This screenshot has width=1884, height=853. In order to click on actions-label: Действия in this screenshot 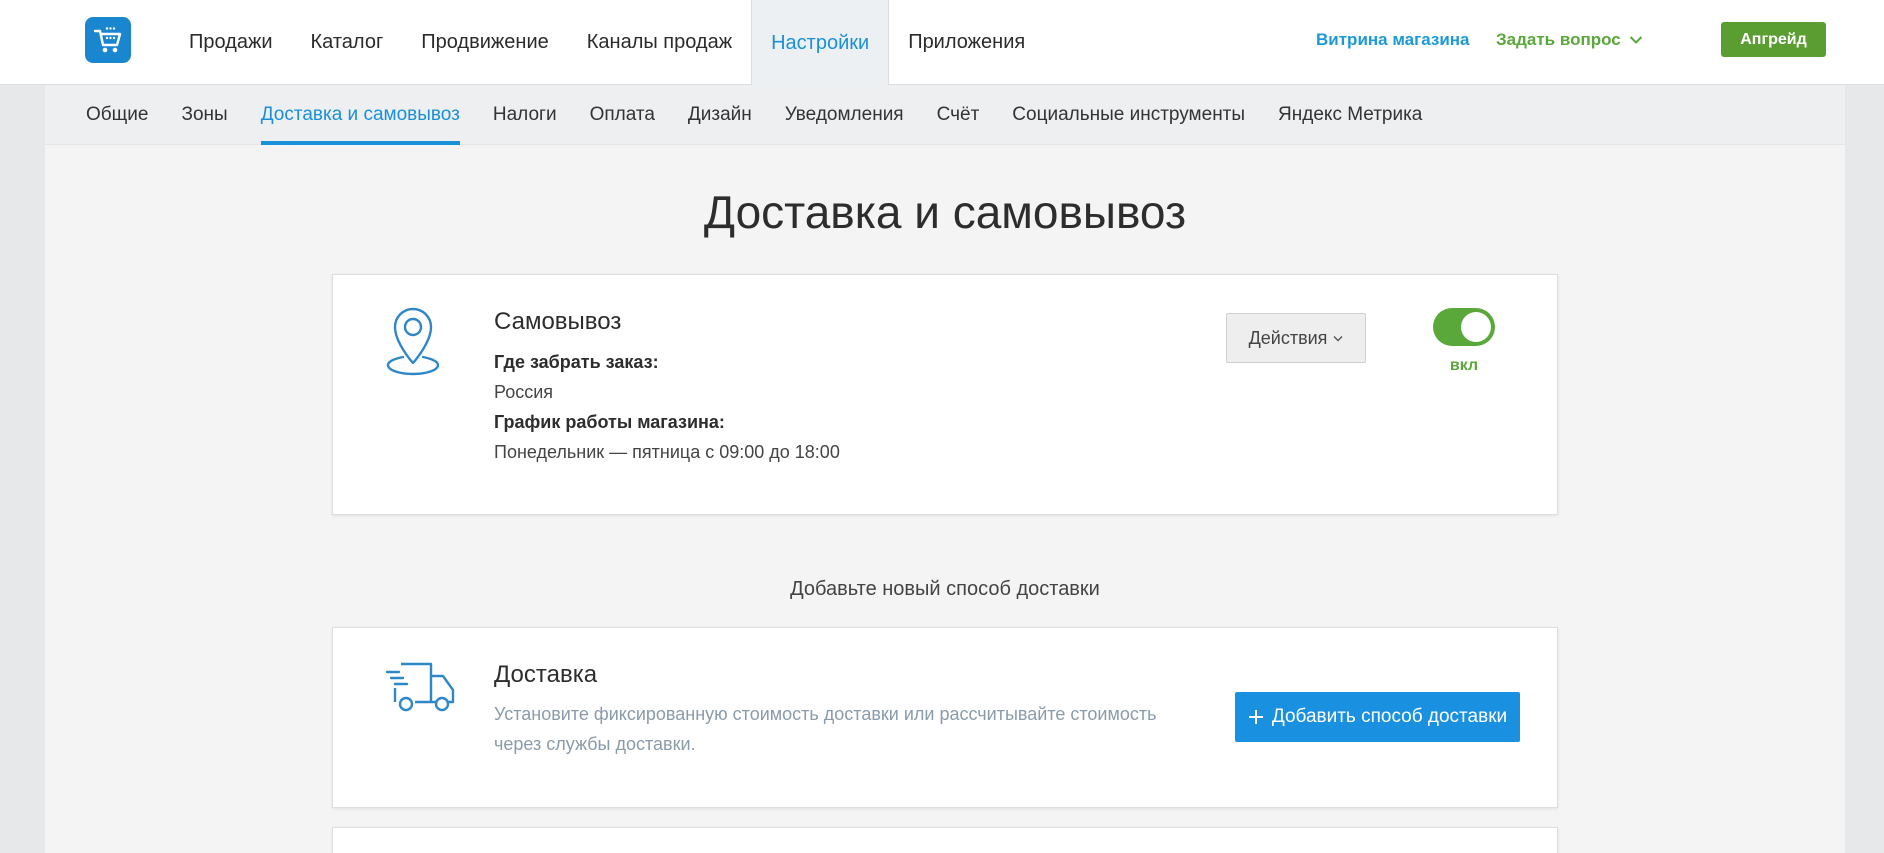, I will do `click(1288, 337)`.